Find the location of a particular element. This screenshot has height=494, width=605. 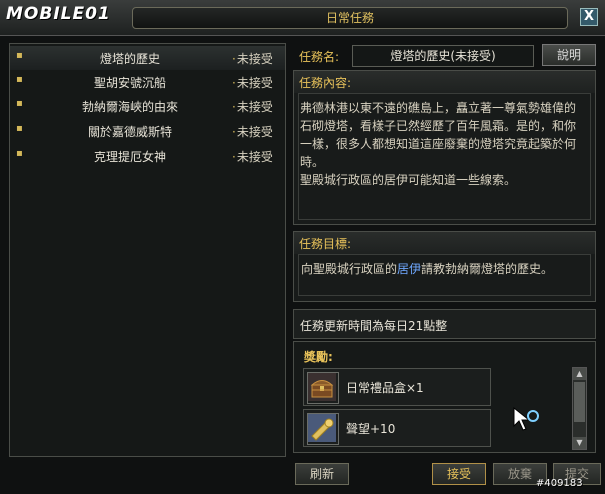

scroll-up-arrow-icon: ▲ is located at coordinates (579, 374).